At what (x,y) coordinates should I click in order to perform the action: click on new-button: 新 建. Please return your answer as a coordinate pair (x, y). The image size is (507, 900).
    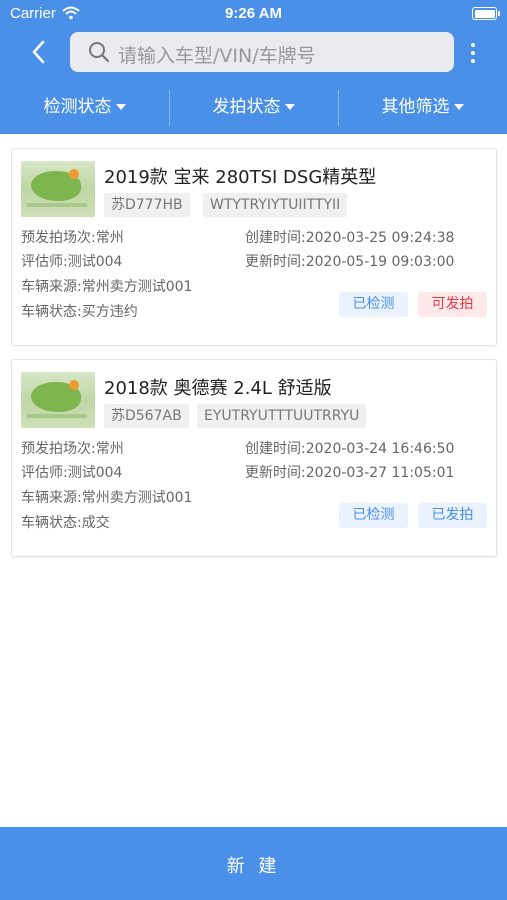
    Looking at the image, I should click on (253, 863).